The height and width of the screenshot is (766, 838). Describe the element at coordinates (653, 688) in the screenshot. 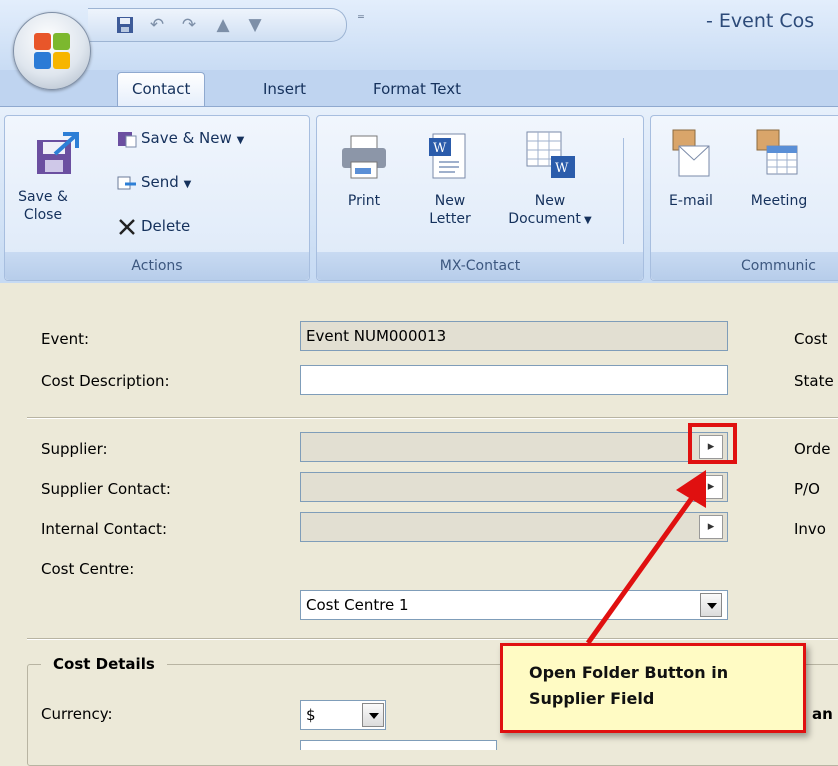

I see `callout-box: Open Folder Button in Supplier Field` at that location.